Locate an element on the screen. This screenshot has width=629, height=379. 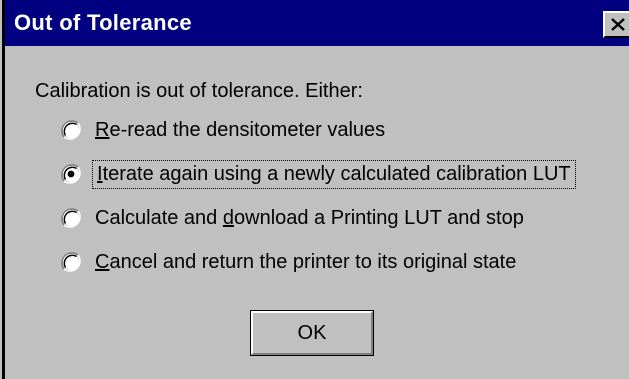
message-text: Calibration is out of tolerance. Either: is located at coordinates (199, 91).